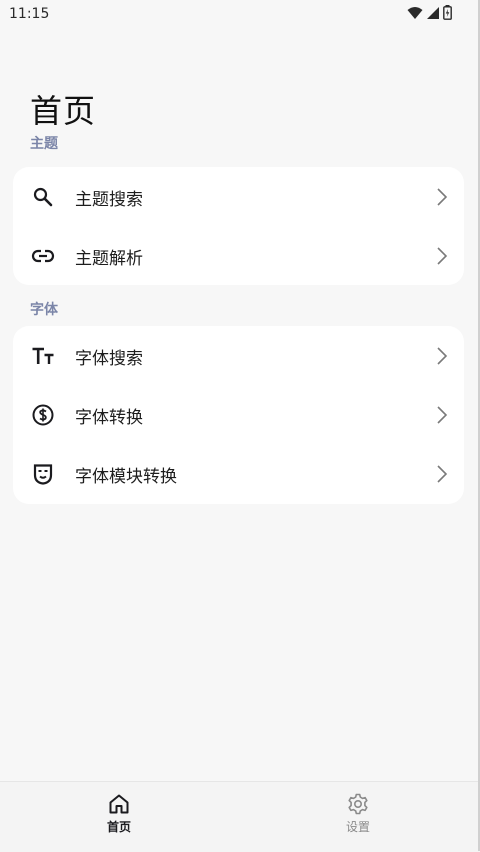 Image resolution: width=480 pixels, height=852 pixels. I want to click on section-label-theme: 主题, so click(44, 144).